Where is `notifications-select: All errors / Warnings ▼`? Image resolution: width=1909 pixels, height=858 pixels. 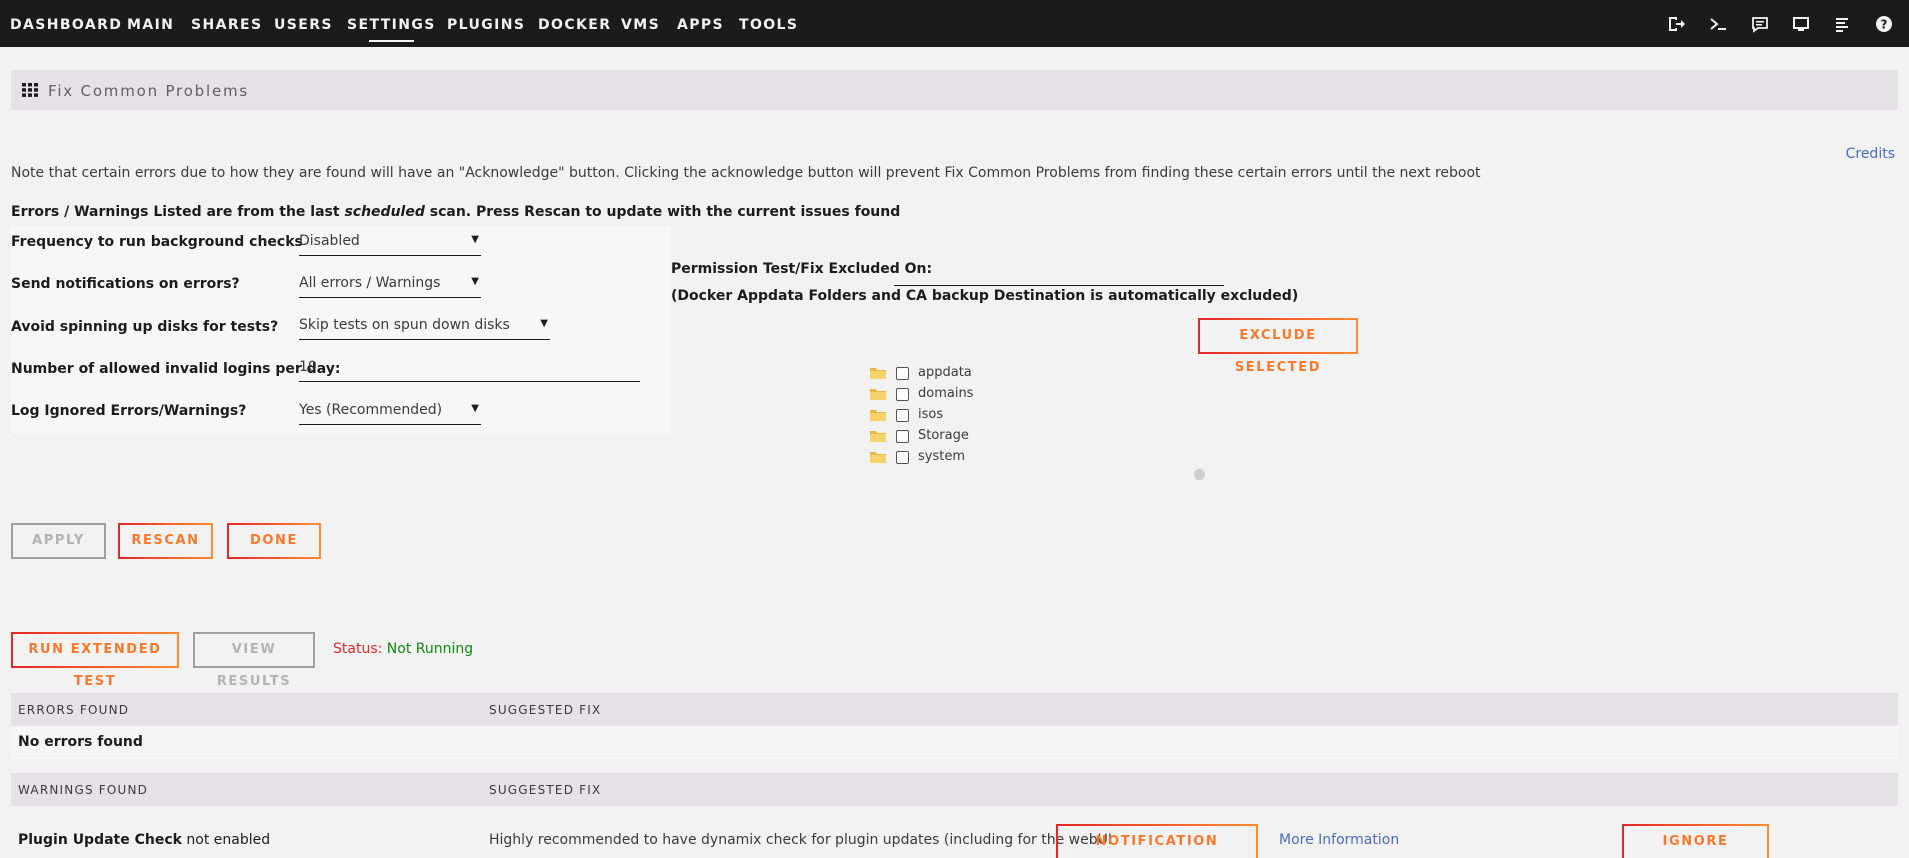
notifications-select: All errors / Warnings ▼ is located at coordinates (390, 285).